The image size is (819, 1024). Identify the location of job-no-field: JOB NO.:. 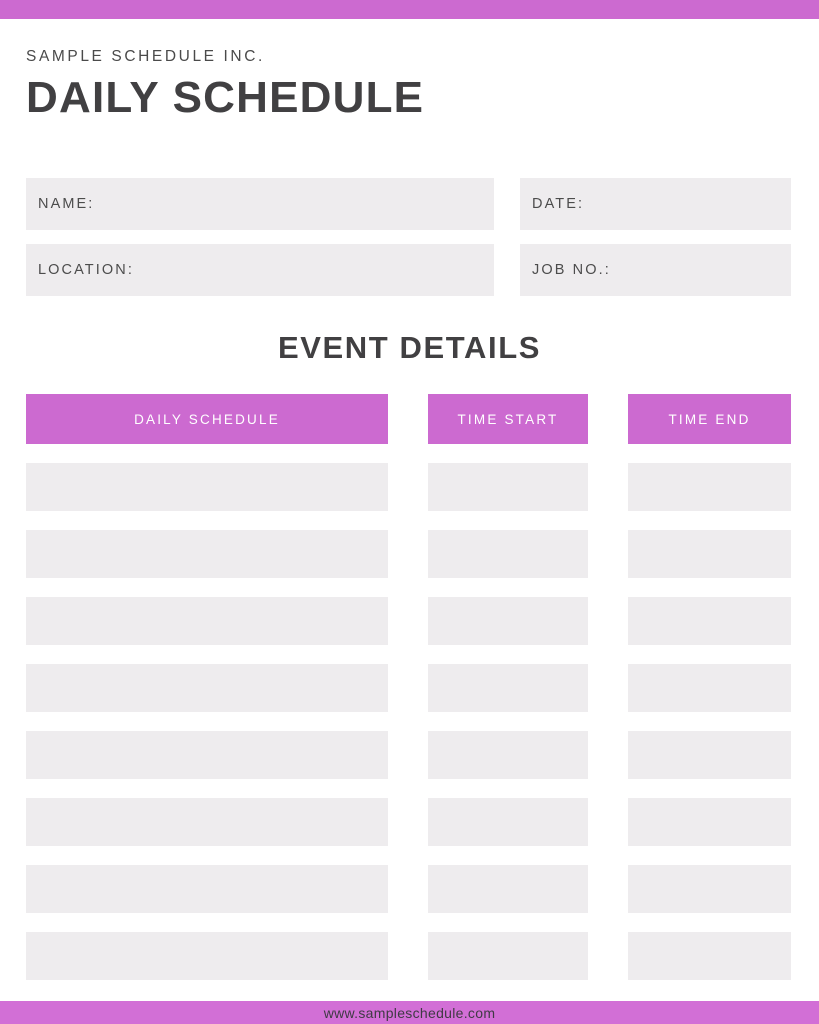
(655, 270).